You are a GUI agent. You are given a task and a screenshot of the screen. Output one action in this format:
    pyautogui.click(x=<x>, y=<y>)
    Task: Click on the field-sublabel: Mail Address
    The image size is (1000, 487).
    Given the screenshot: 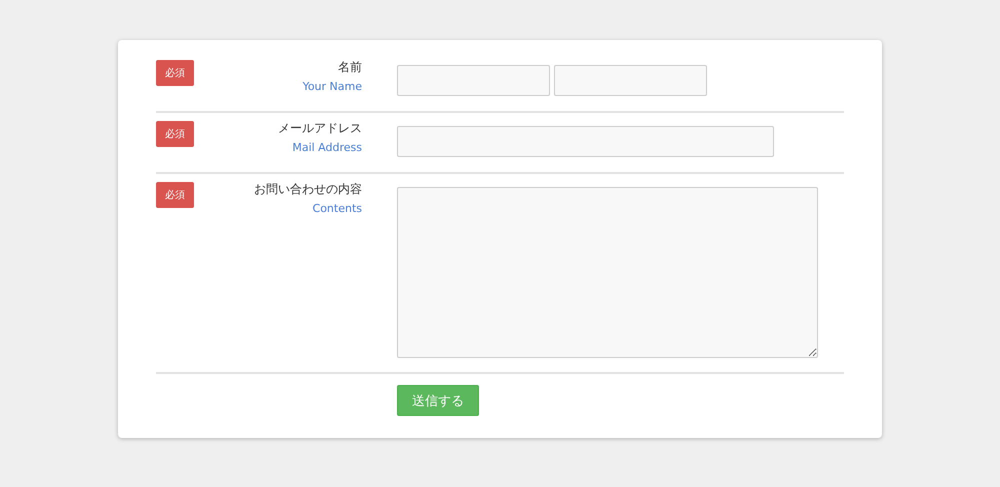 What is the action you would take?
    pyautogui.click(x=327, y=148)
    